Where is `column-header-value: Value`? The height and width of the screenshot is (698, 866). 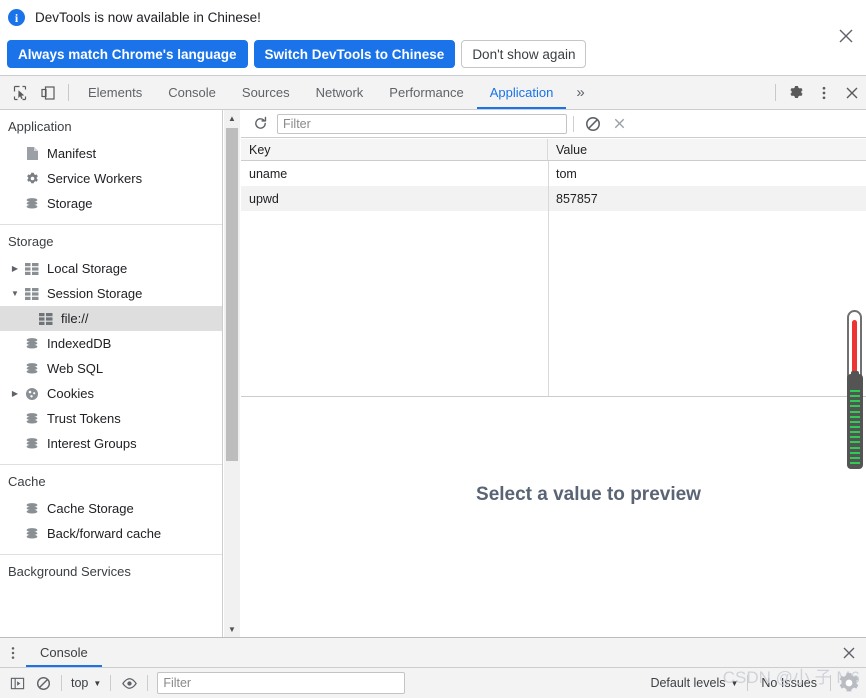 column-header-value: Value is located at coordinates (707, 149).